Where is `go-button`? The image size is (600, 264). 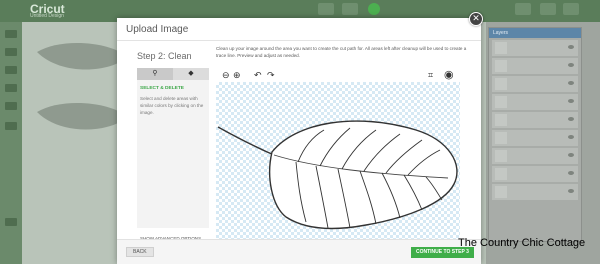
go-button is located at coordinates (374, 9).